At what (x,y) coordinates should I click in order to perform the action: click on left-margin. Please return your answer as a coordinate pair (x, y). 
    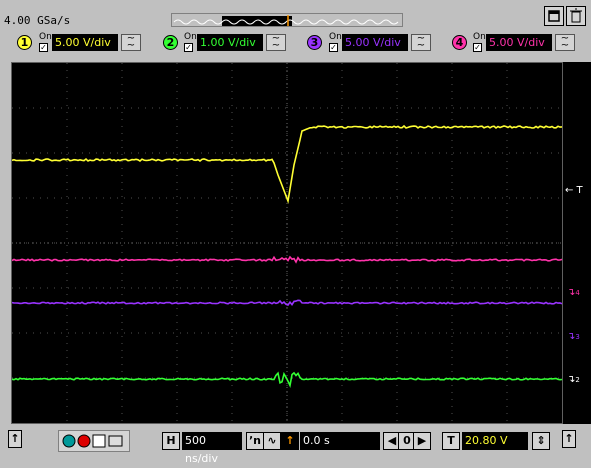
    Looking at the image, I should click on (5, 243).